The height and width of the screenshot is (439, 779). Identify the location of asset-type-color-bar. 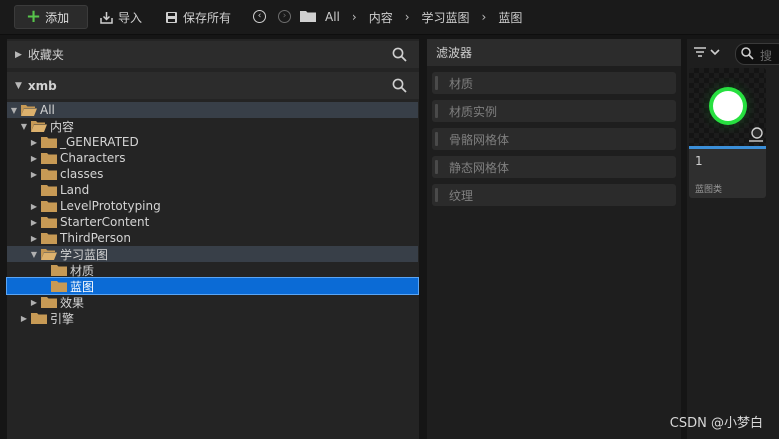
(727, 147).